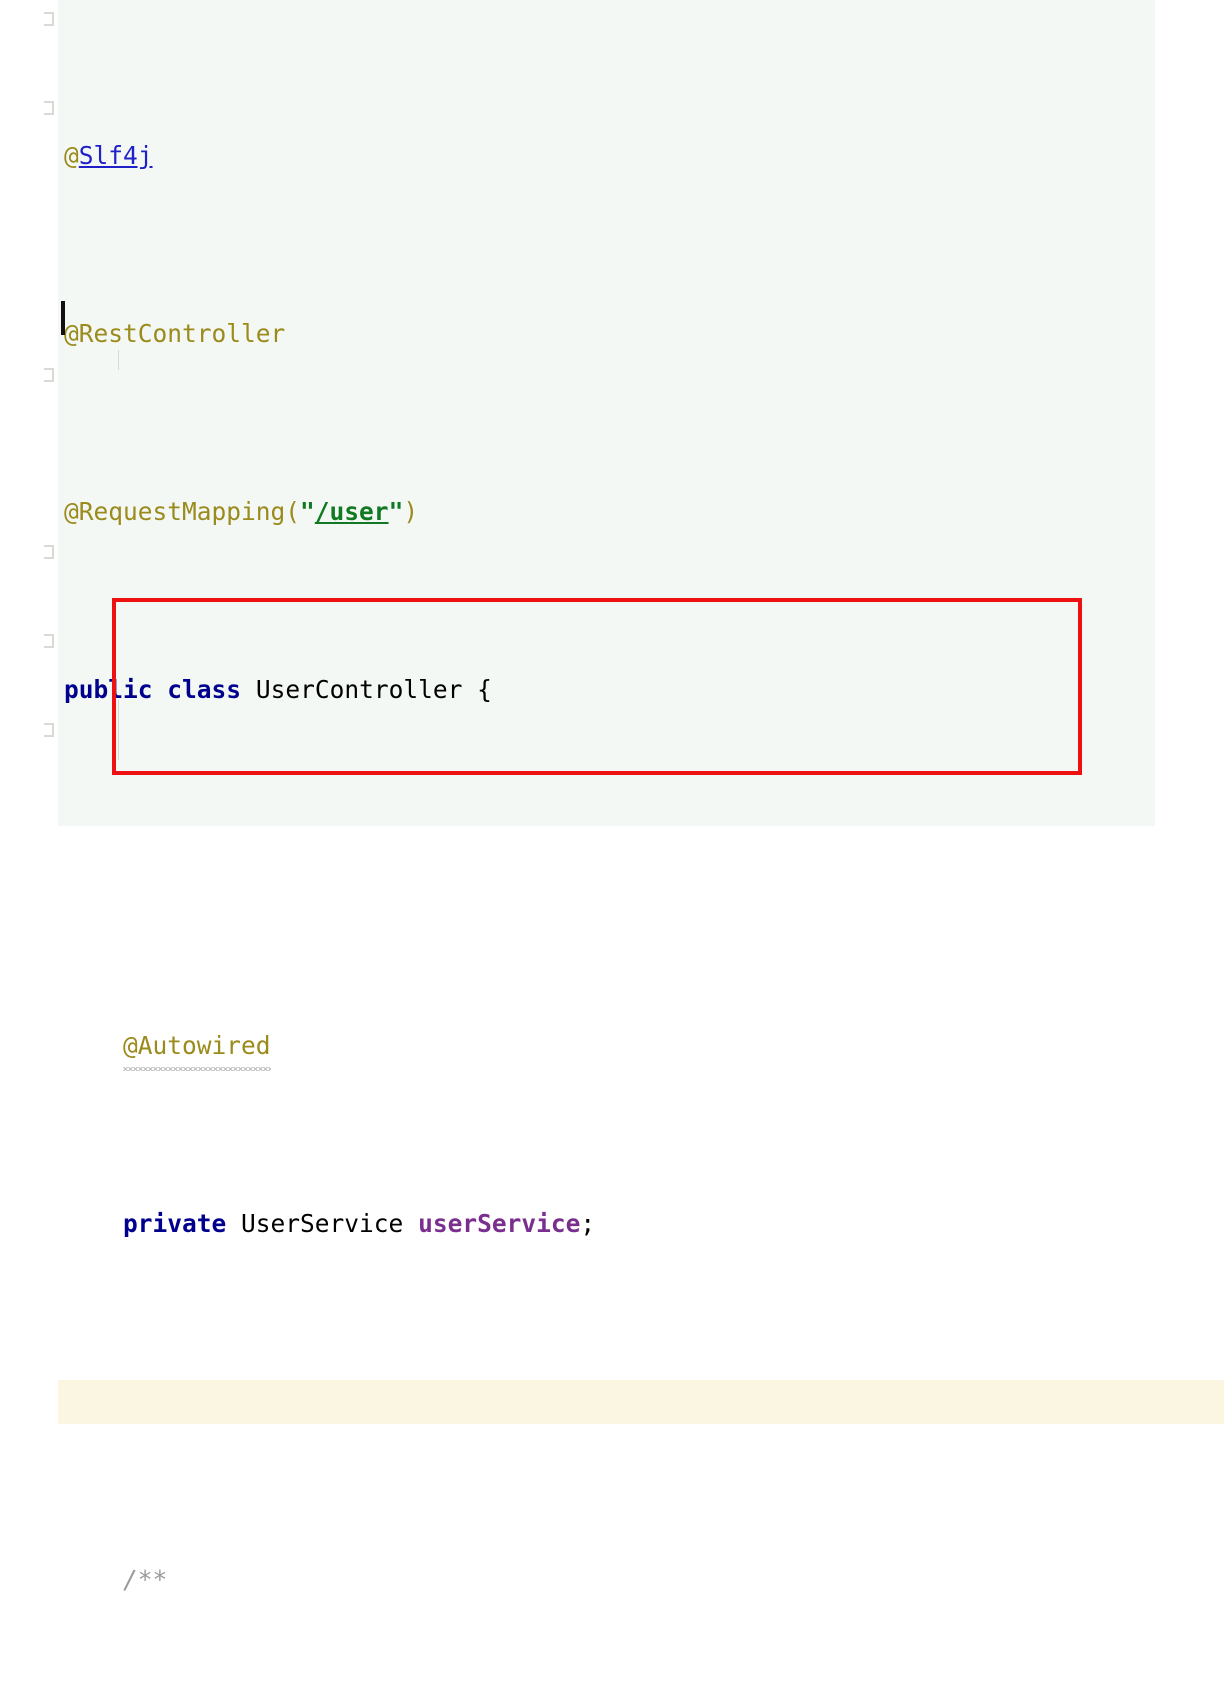 This screenshot has width=1224, height=1696. What do you see at coordinates (641, 1224) in the screenshot?
I see `code-line-7: private UserService userService;` at bounding box center [641, 1224].